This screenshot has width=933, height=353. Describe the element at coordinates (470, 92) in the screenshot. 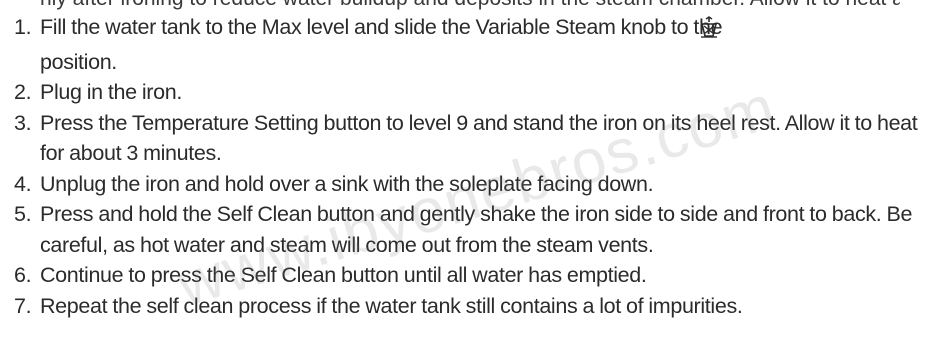

I see `list-item: 2. Plug in the iron.` at that location.